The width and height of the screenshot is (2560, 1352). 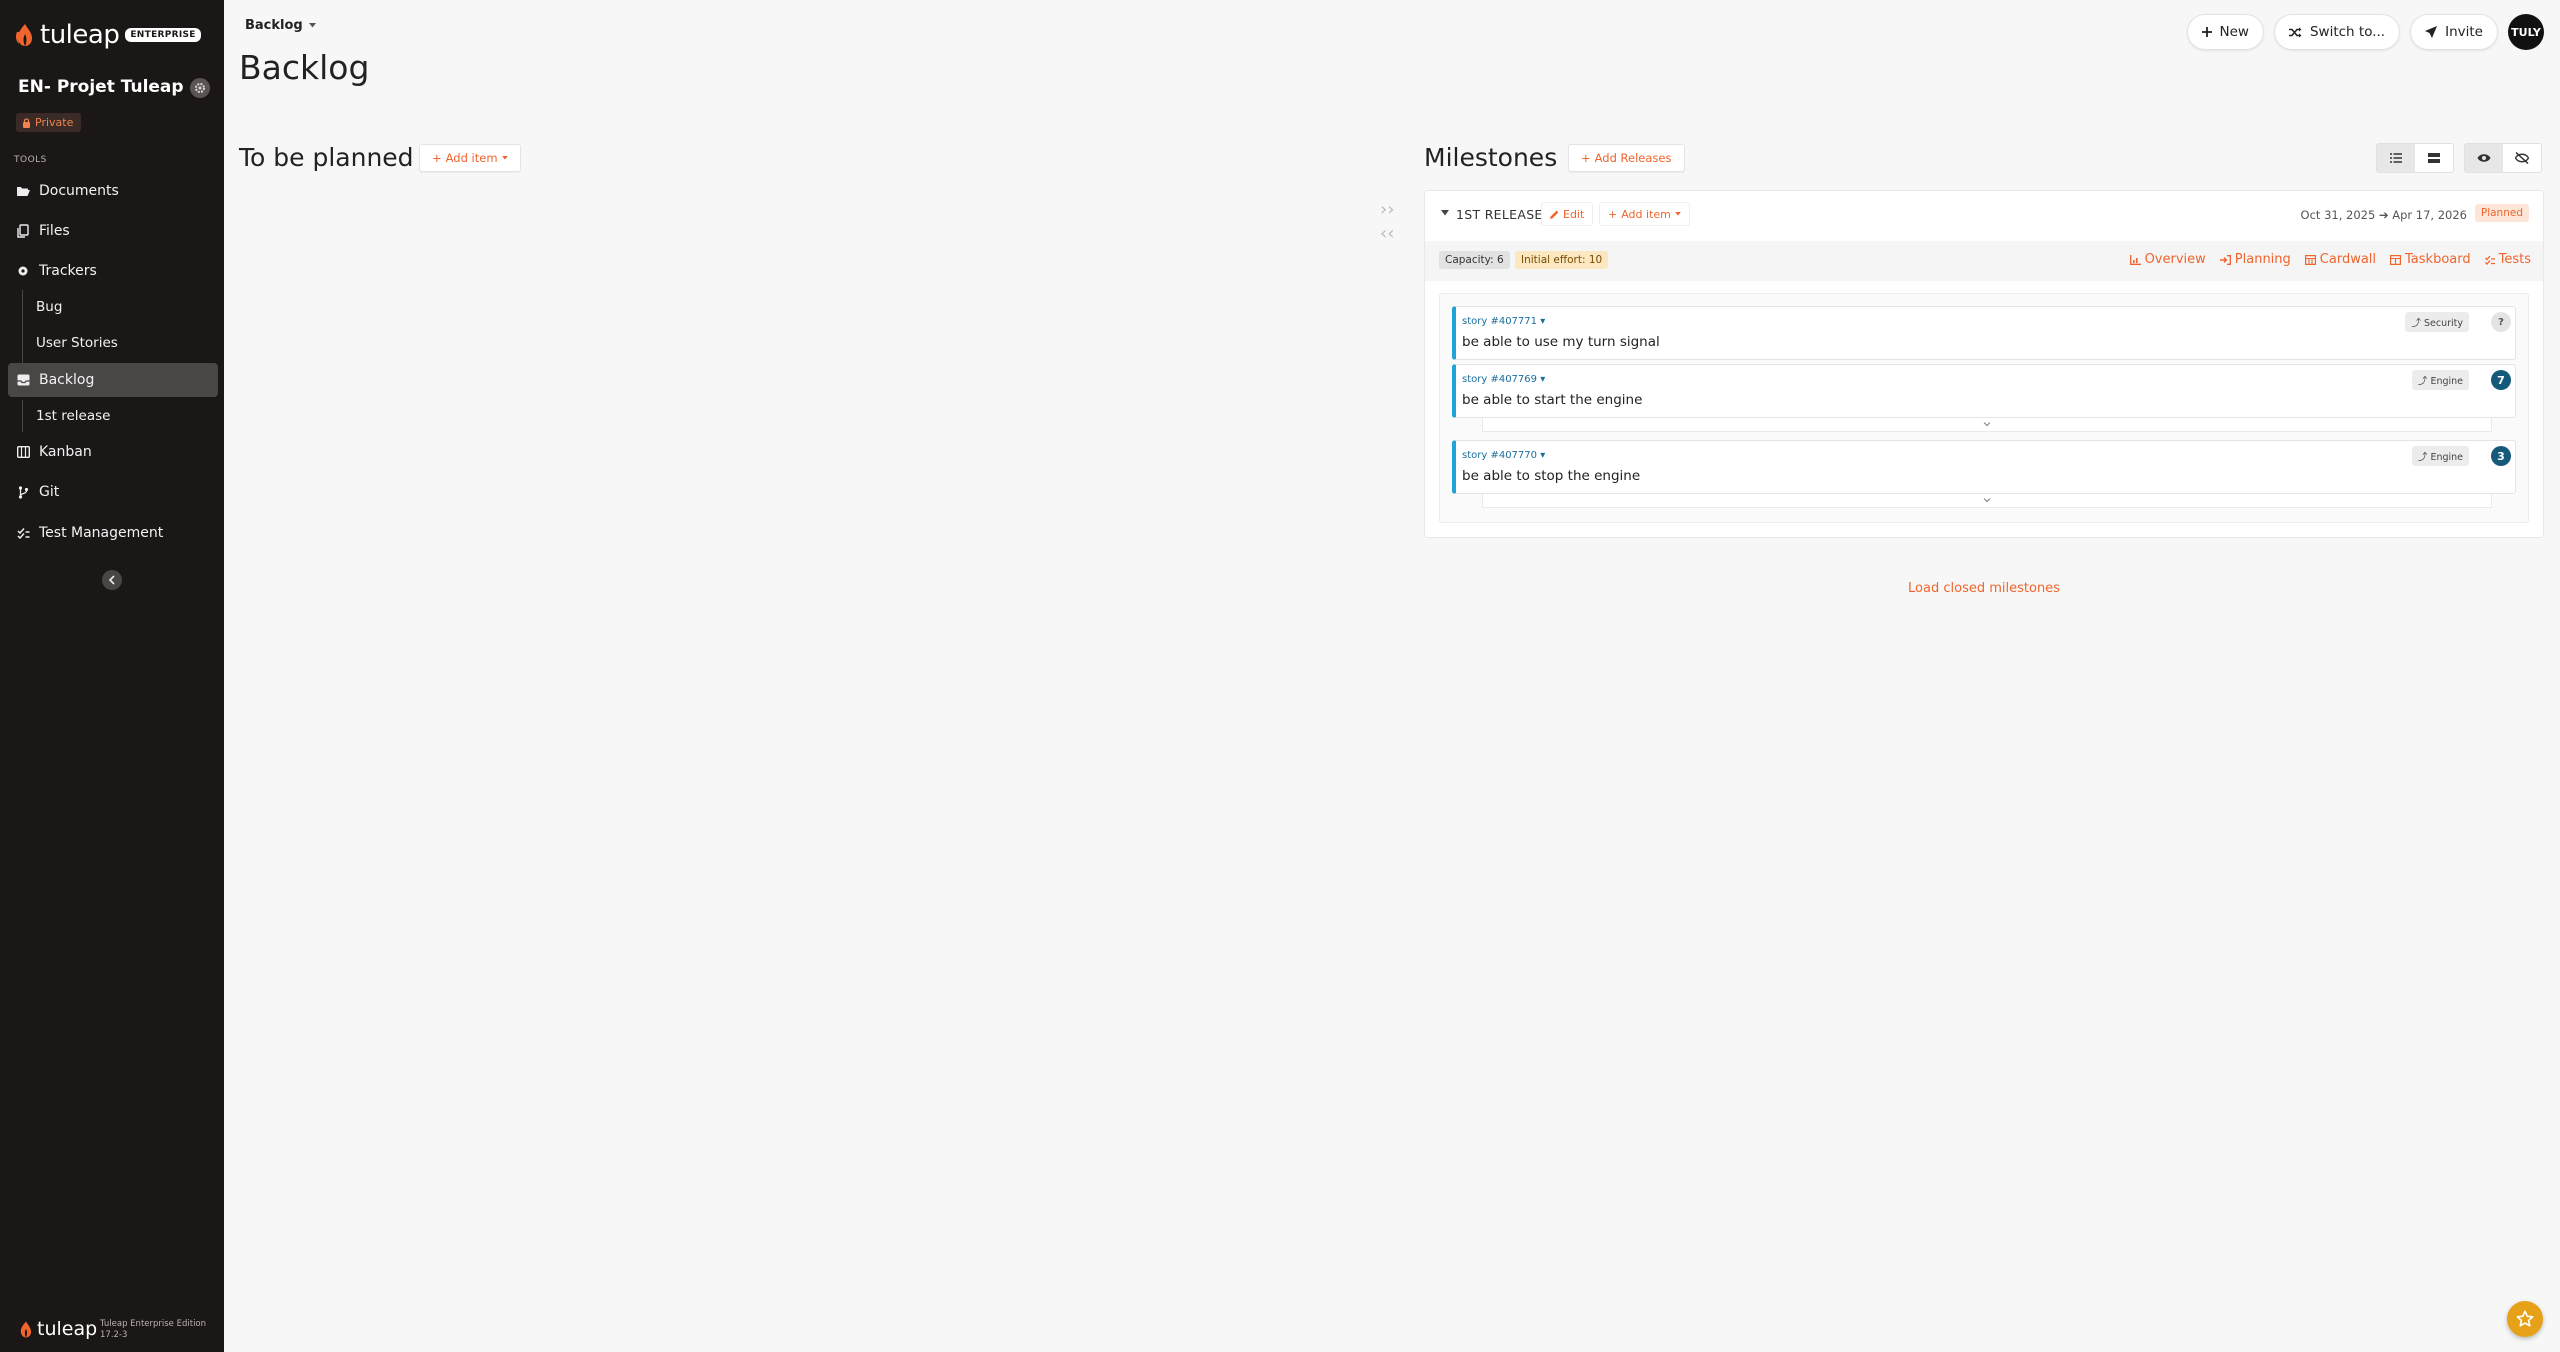 What do you see at coordinates (101, 87) in the screenshot?
I see `project-name: EN- Projet Tuleap` at bounding box center [101, 87].